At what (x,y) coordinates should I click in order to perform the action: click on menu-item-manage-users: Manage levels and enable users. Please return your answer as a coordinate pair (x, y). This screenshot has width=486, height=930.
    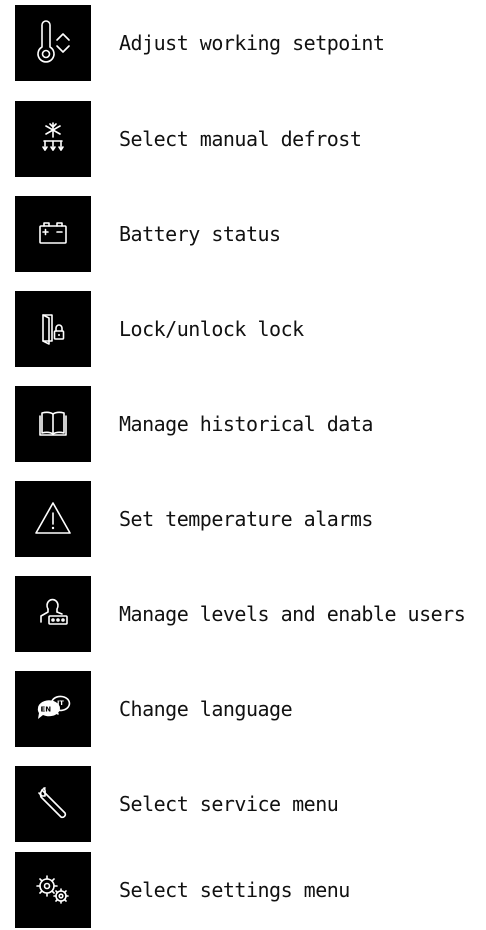
    Looking at the image, I should click on (250, 614).